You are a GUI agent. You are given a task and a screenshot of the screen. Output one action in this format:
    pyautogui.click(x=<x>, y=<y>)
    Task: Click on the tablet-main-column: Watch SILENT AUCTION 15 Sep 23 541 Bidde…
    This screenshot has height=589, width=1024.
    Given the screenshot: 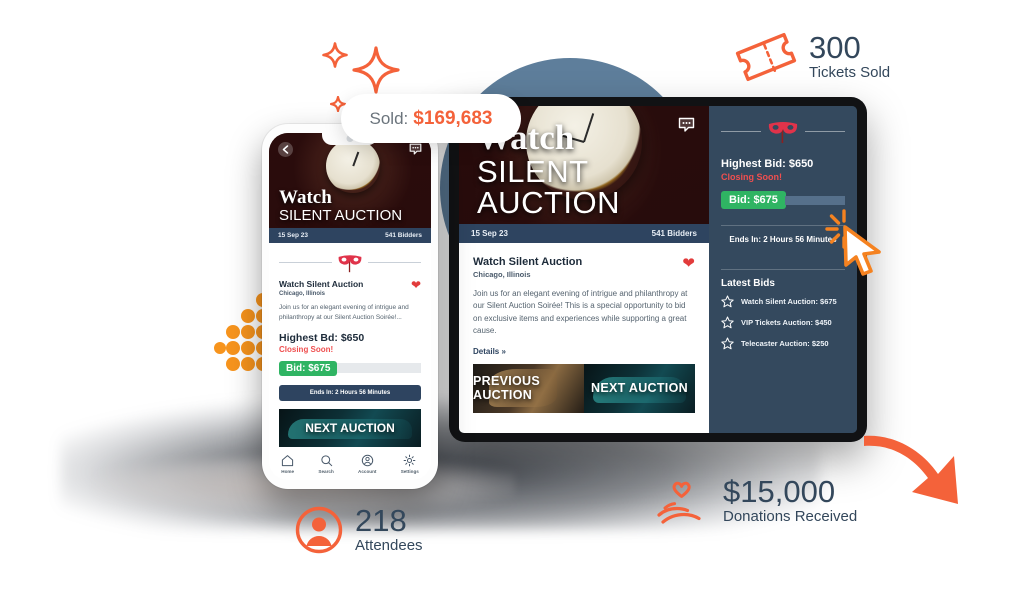 What is the action you would take?
    pyautogui.click(x=584, y=269)
    